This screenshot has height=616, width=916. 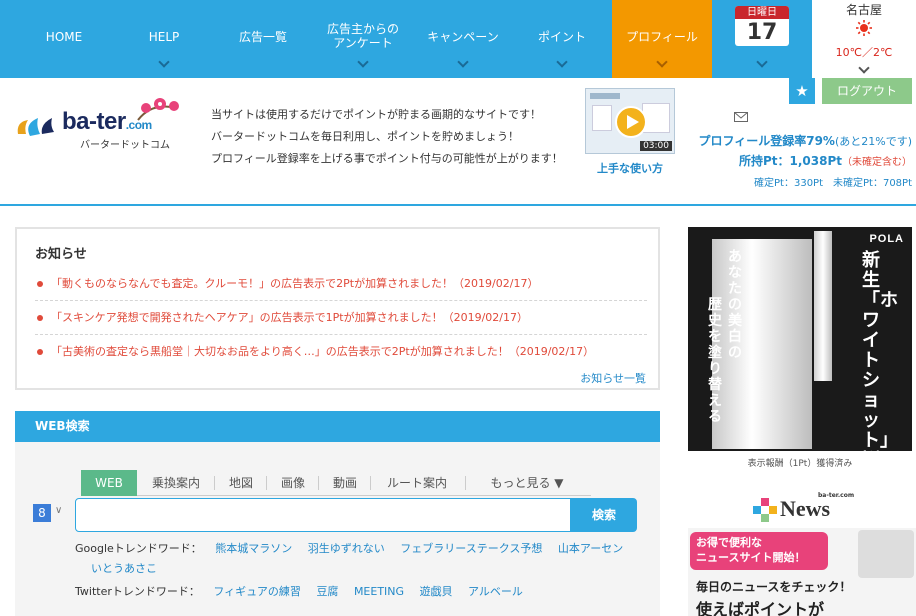 I want to click on nav-profile-label: プロフィール, so click(x=662, y=37).